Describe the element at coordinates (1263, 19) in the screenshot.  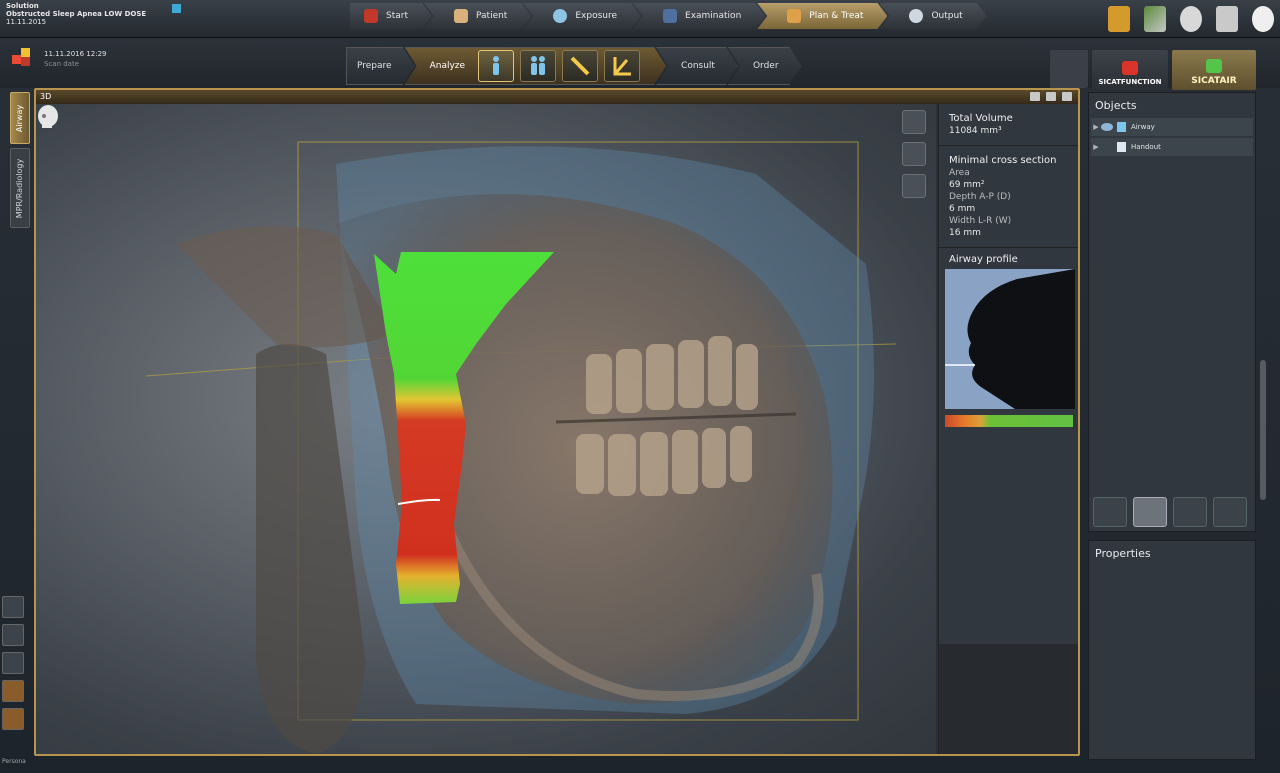
I see `help-icon` at that location.